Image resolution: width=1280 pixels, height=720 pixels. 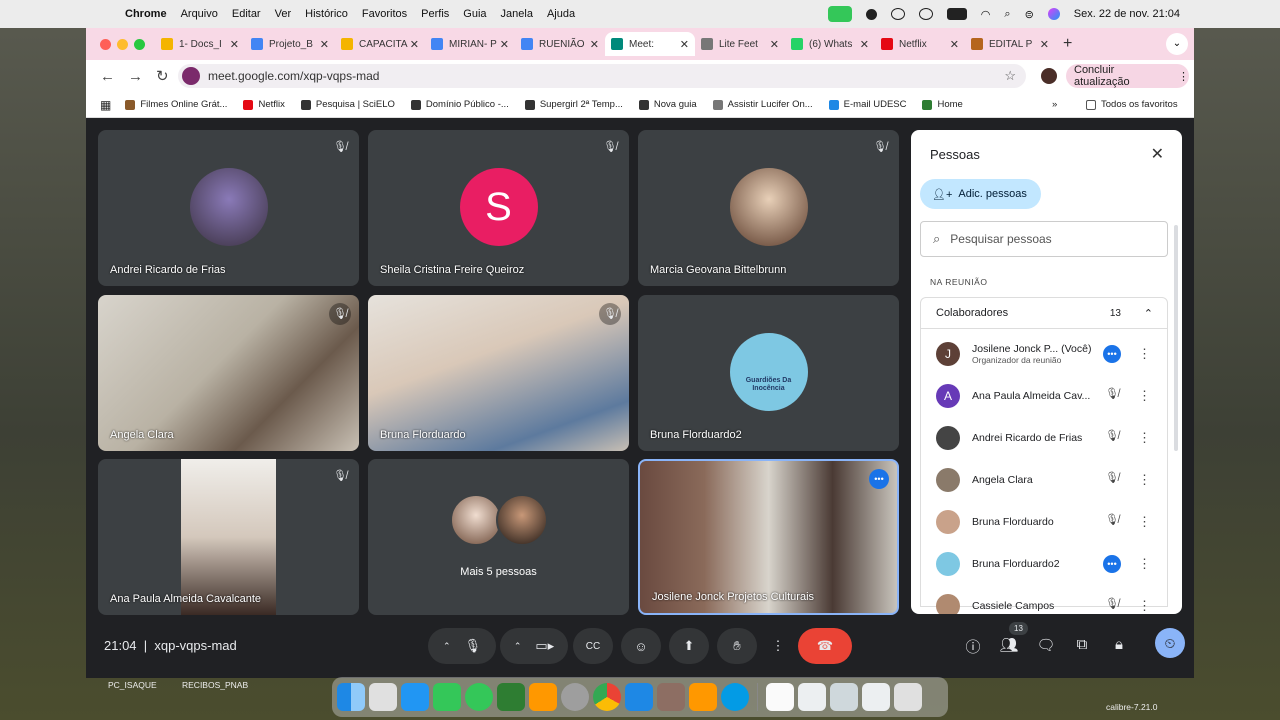 What do you see at coordinates (470, 44) in the screenshot?
I see `tab-3: MIRIAN- P ✕` at bounding box center [470, 44].